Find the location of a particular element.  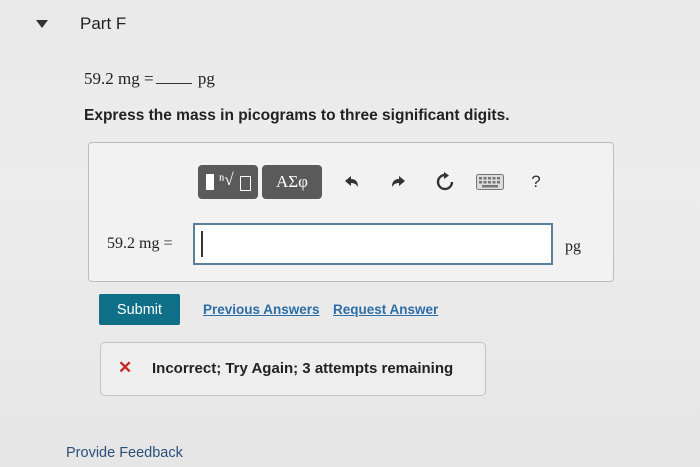

submit-button: Submit is located at coordinates (139, 309).